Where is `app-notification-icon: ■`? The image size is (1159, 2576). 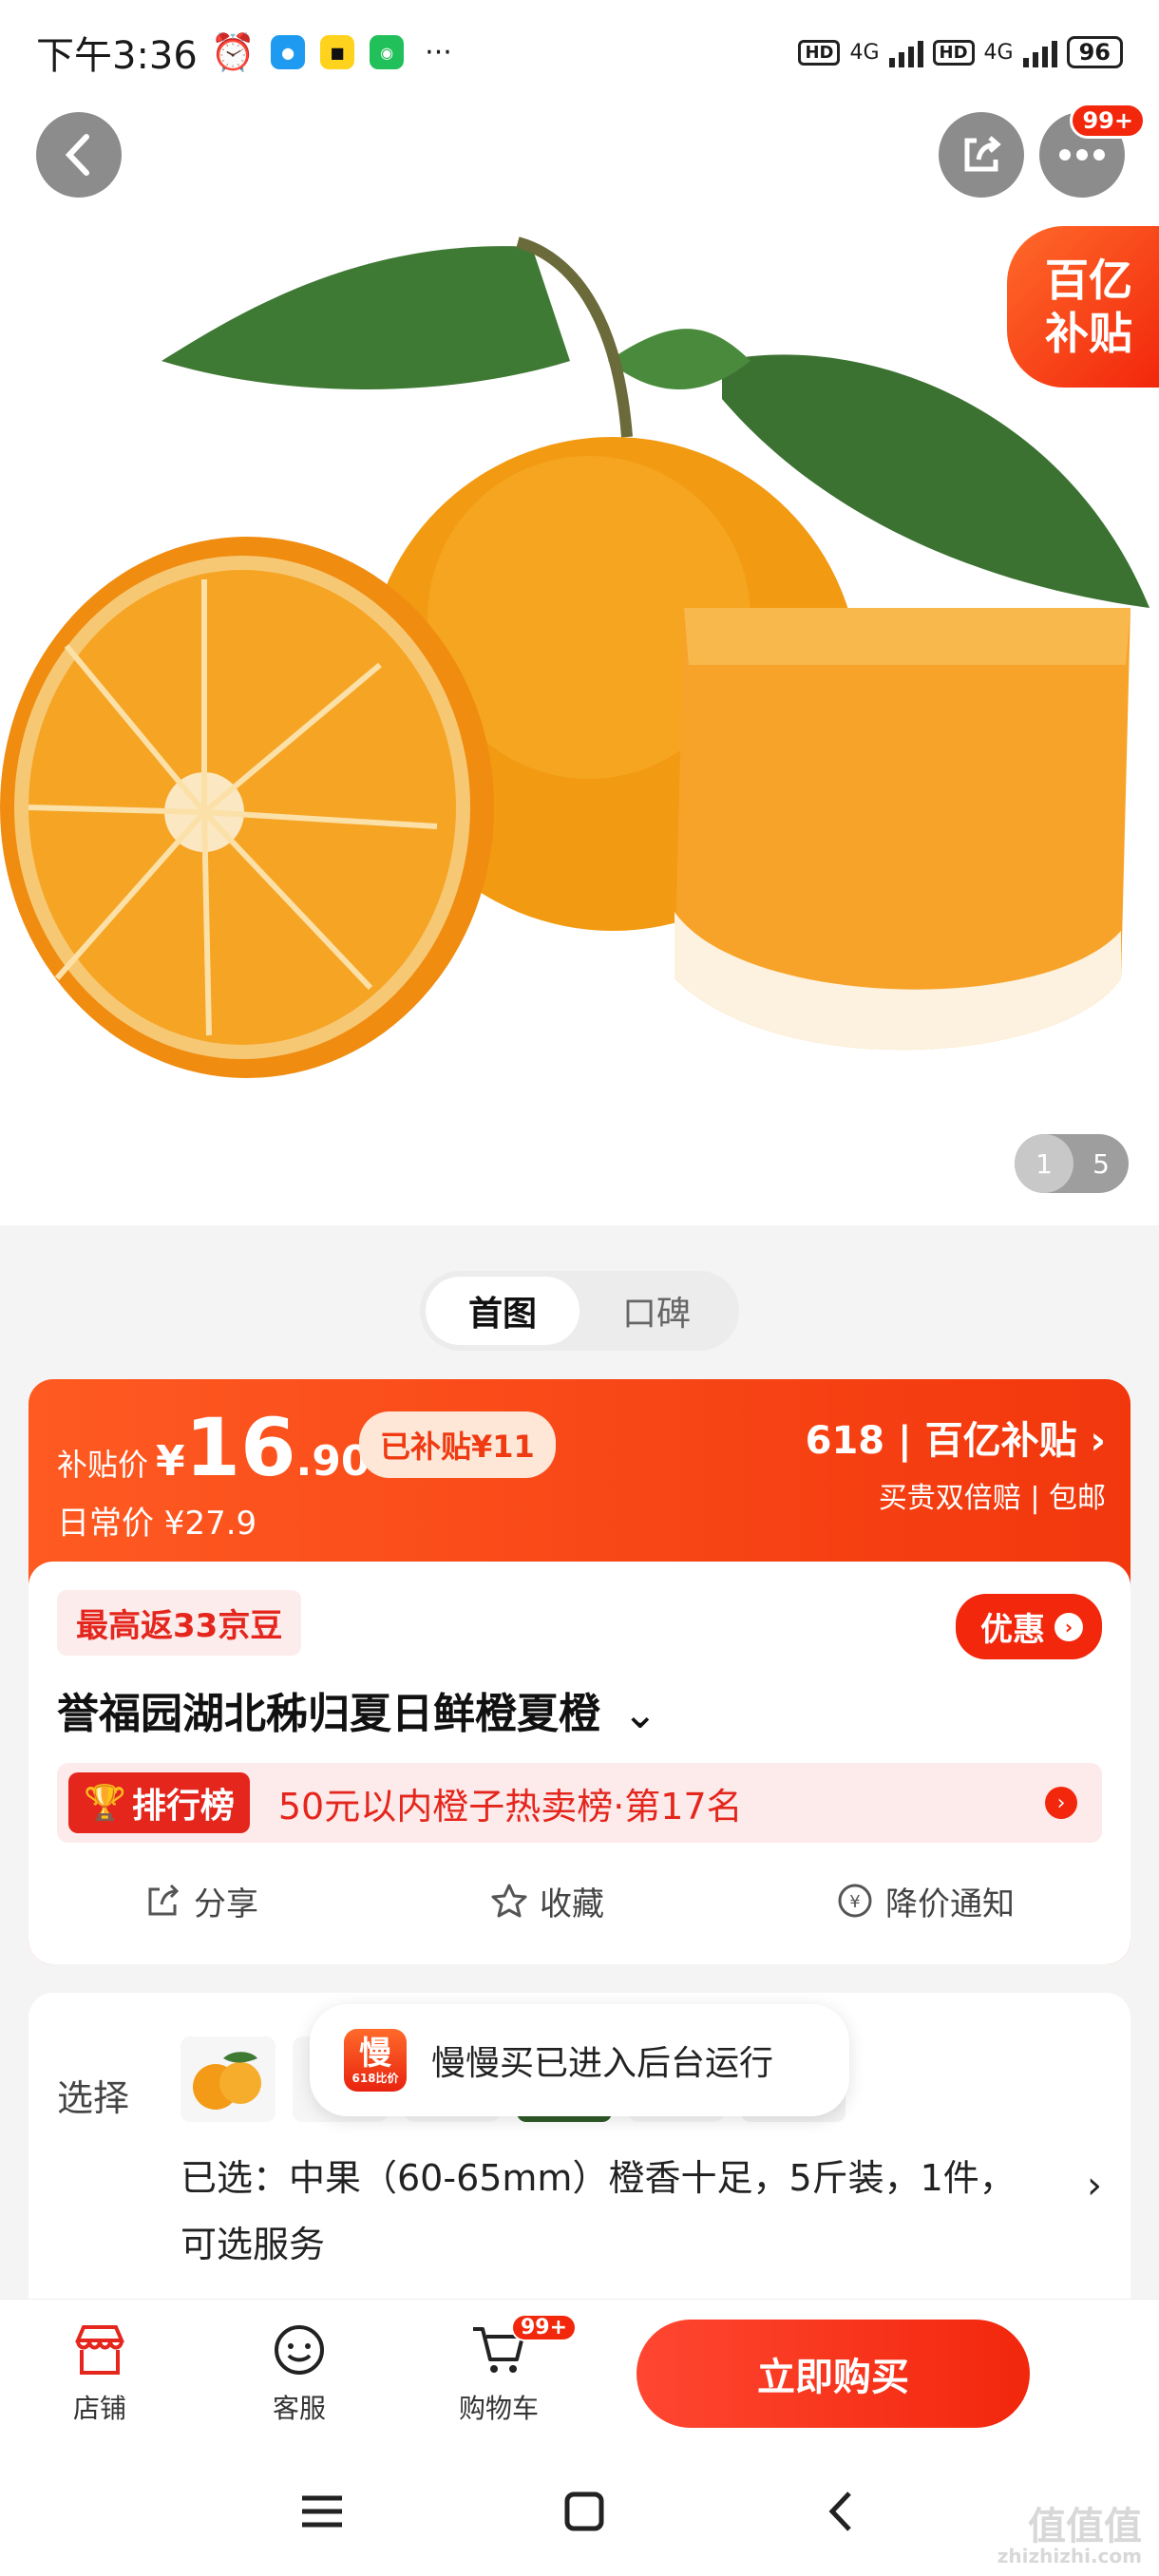 app-notification-icon: ■ is located at coordinates (337, 52).